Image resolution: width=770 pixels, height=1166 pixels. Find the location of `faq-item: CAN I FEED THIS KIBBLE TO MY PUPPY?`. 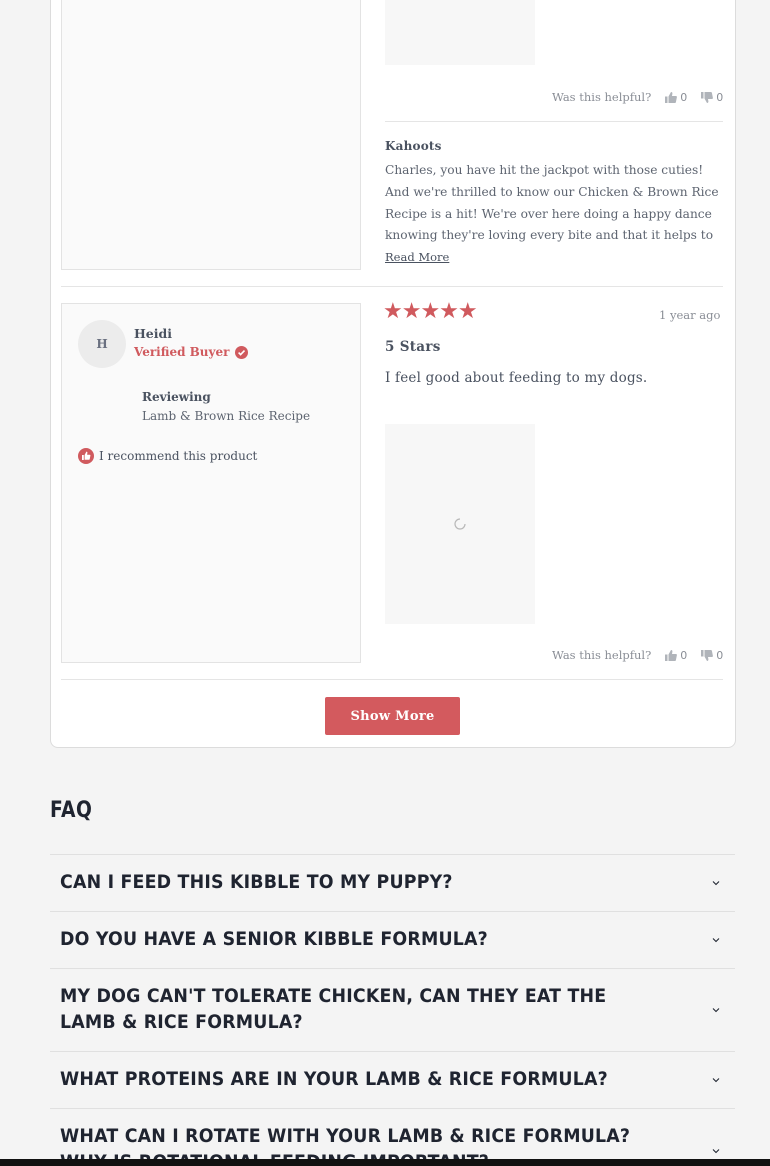

faq-item: CAN I FEED THIS KIBBLE TO MY PUPPY? is located at coordinates (392, 882).